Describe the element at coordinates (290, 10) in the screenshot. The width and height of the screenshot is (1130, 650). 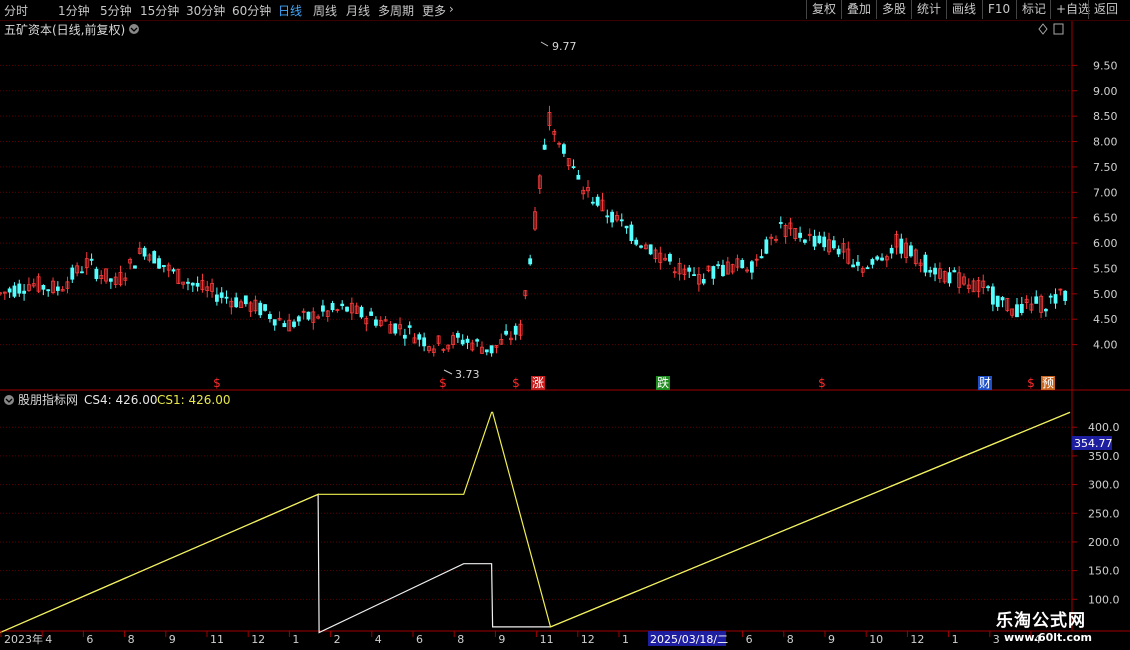
I see `period-tab-6: 日线` at that location.